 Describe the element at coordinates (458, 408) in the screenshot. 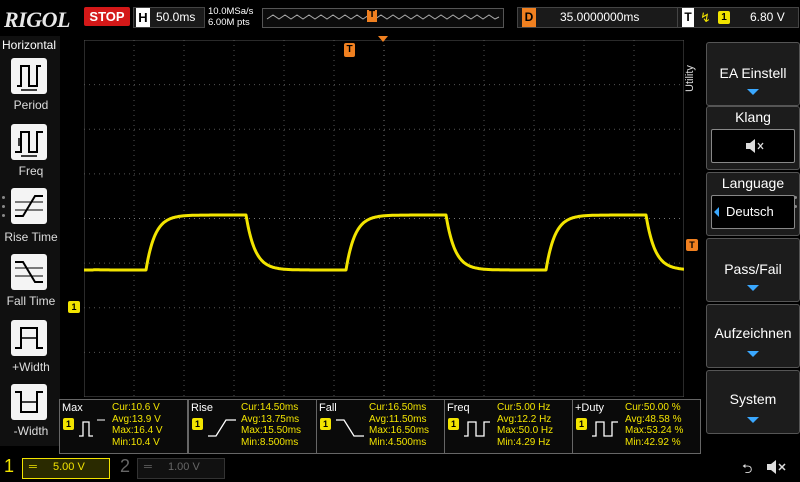

I see `measurement-name: Freq` at that location.